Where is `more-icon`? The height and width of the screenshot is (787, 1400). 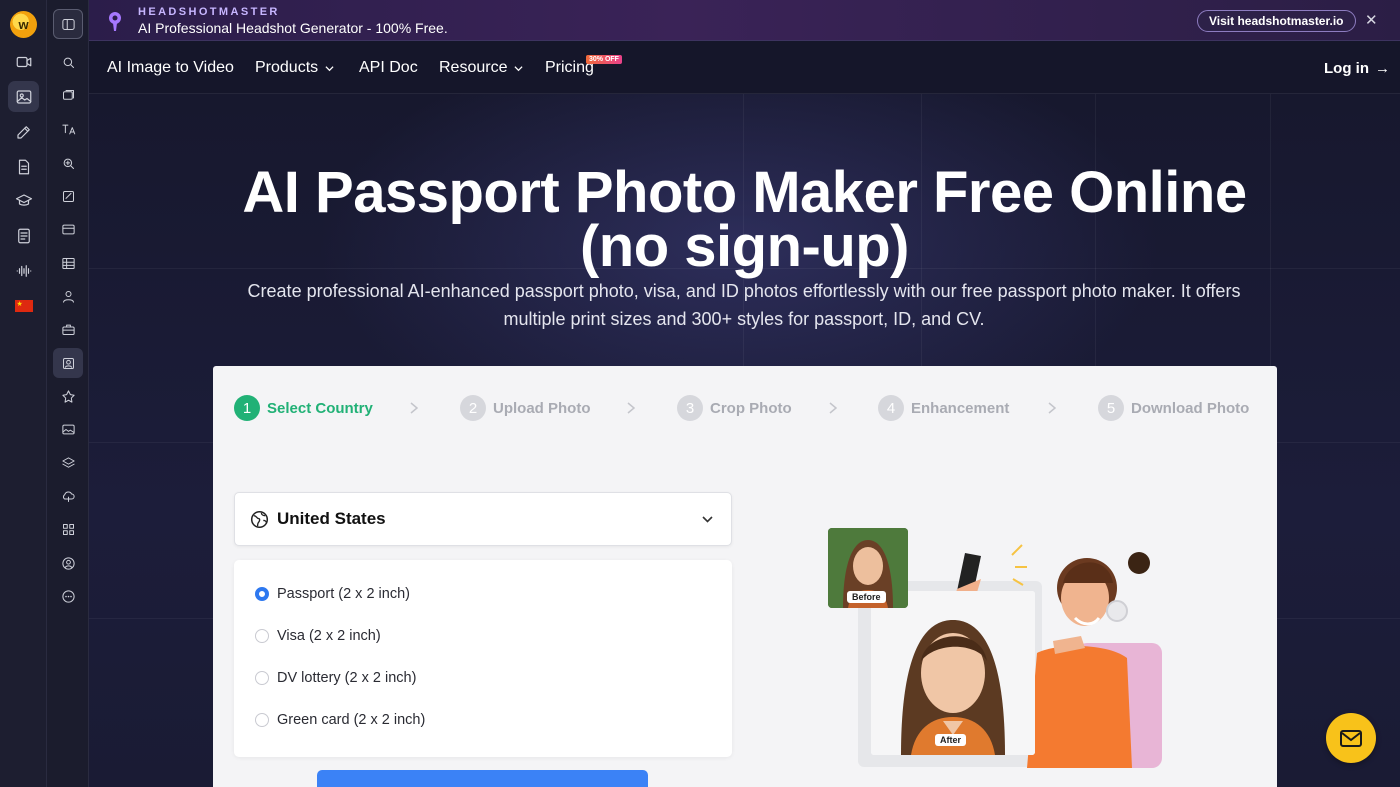 more-icon is located at coordinates (68, 596).